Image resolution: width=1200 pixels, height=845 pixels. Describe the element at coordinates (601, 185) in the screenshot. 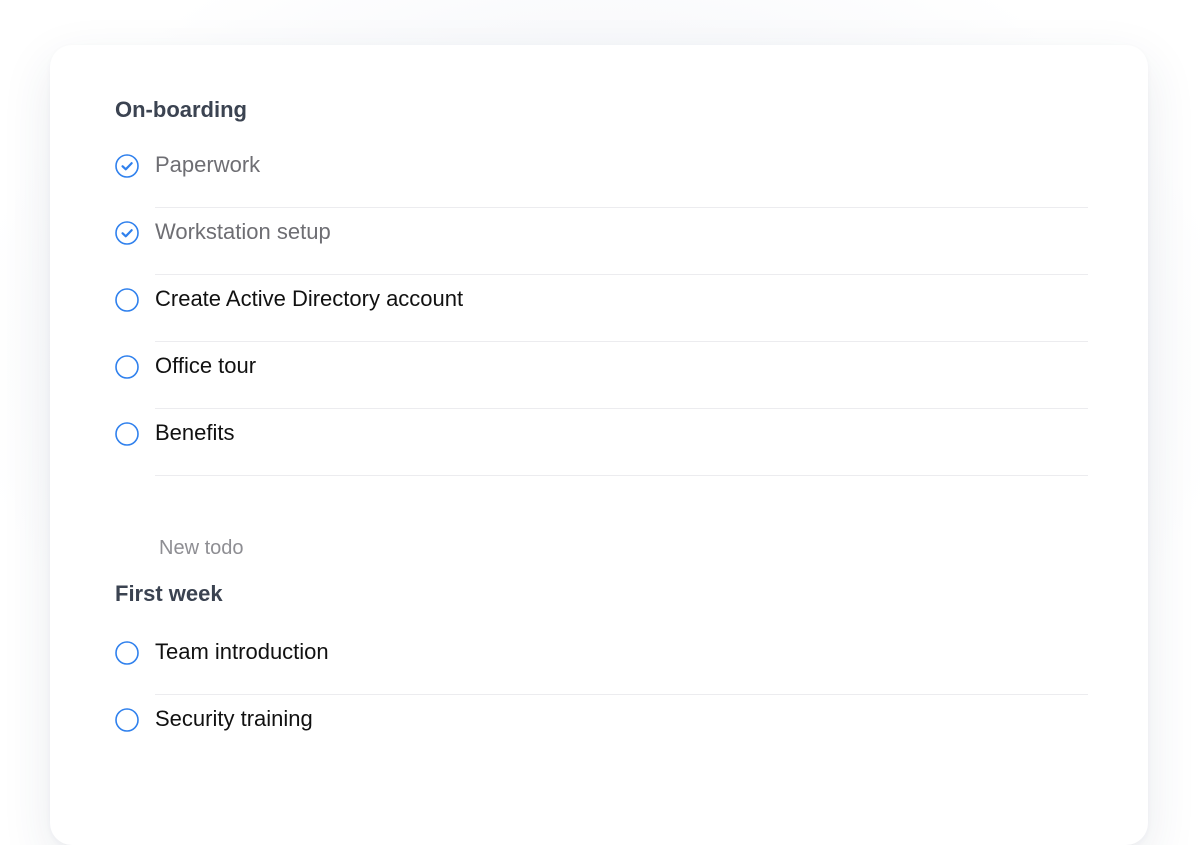

I see `todo-item-paperwork: Paperwork` at that location.